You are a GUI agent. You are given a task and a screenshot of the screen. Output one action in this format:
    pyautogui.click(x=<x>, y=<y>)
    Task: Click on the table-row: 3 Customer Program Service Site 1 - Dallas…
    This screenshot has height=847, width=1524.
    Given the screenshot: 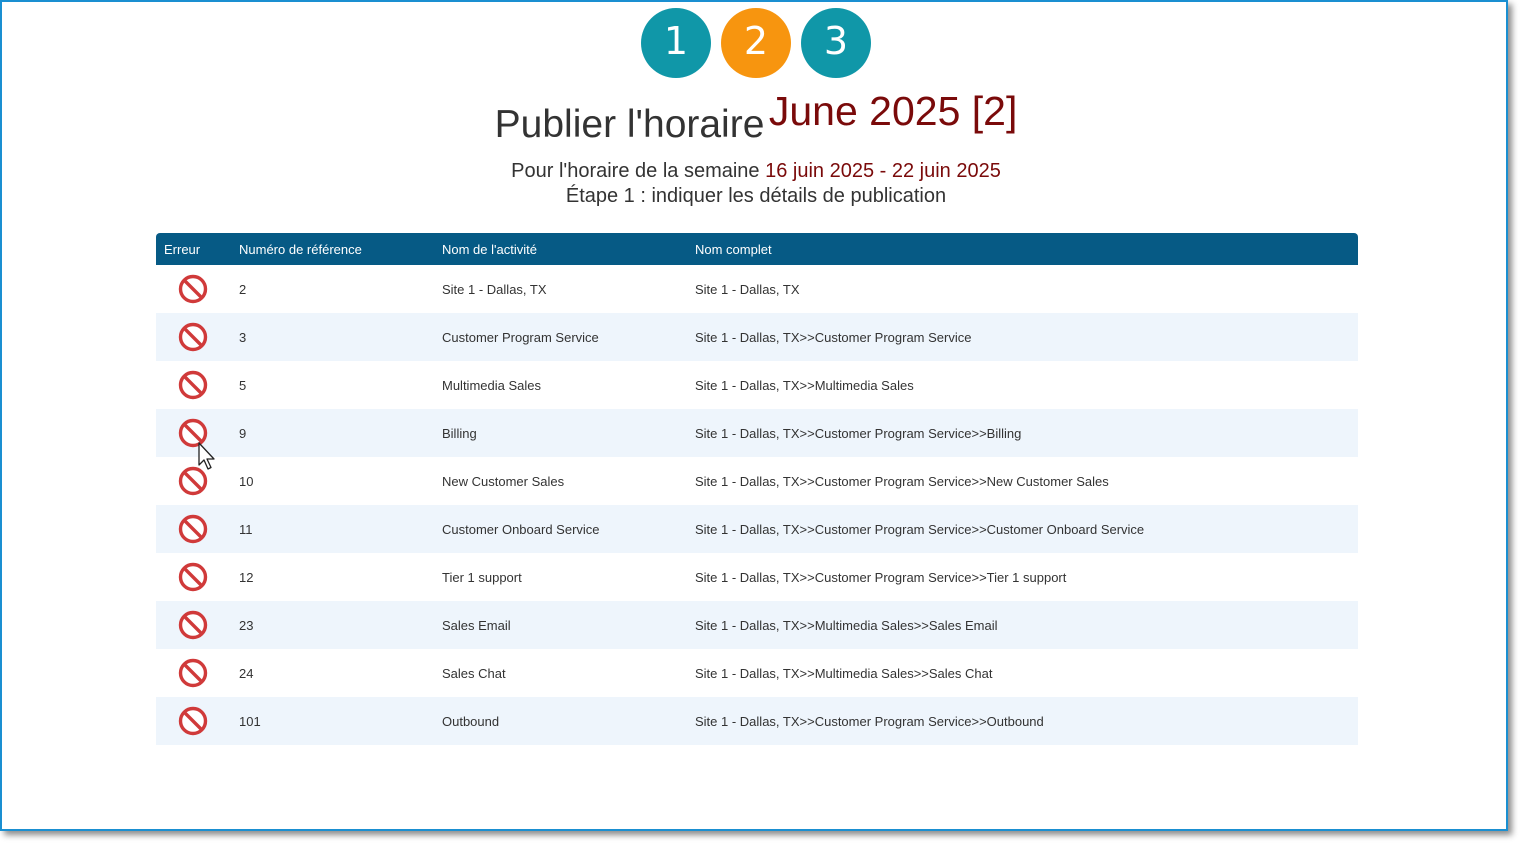 What is the action you would take?
    pyautogui.click(x=757, y=337)
    